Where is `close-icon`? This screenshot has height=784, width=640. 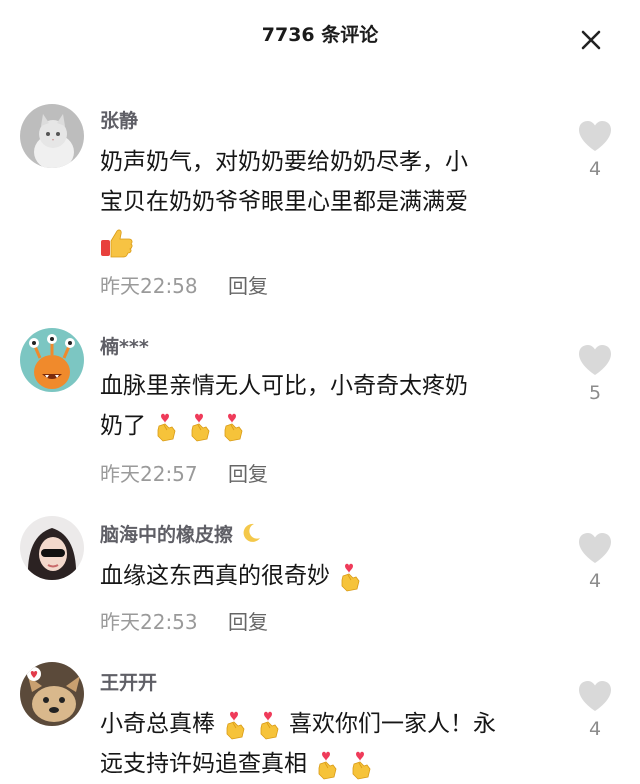
close-icon is located at coordinates (591, 40).